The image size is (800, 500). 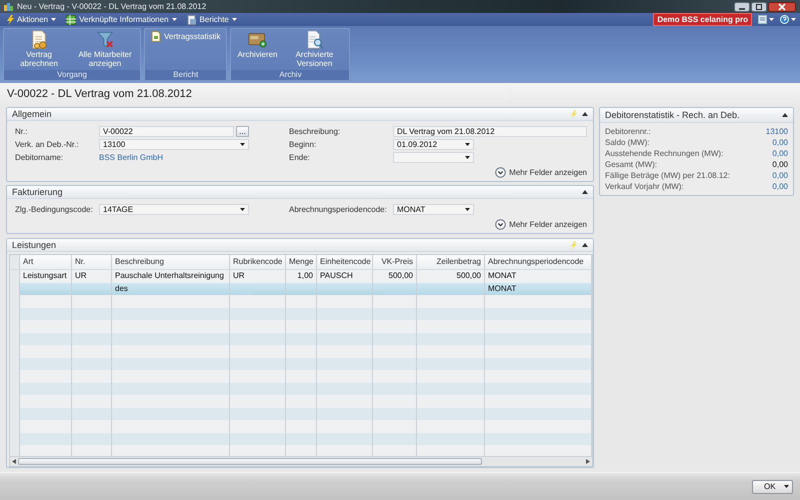 I want to click on dropdown-field: 01.09.2012, so click(x=433, y=144).